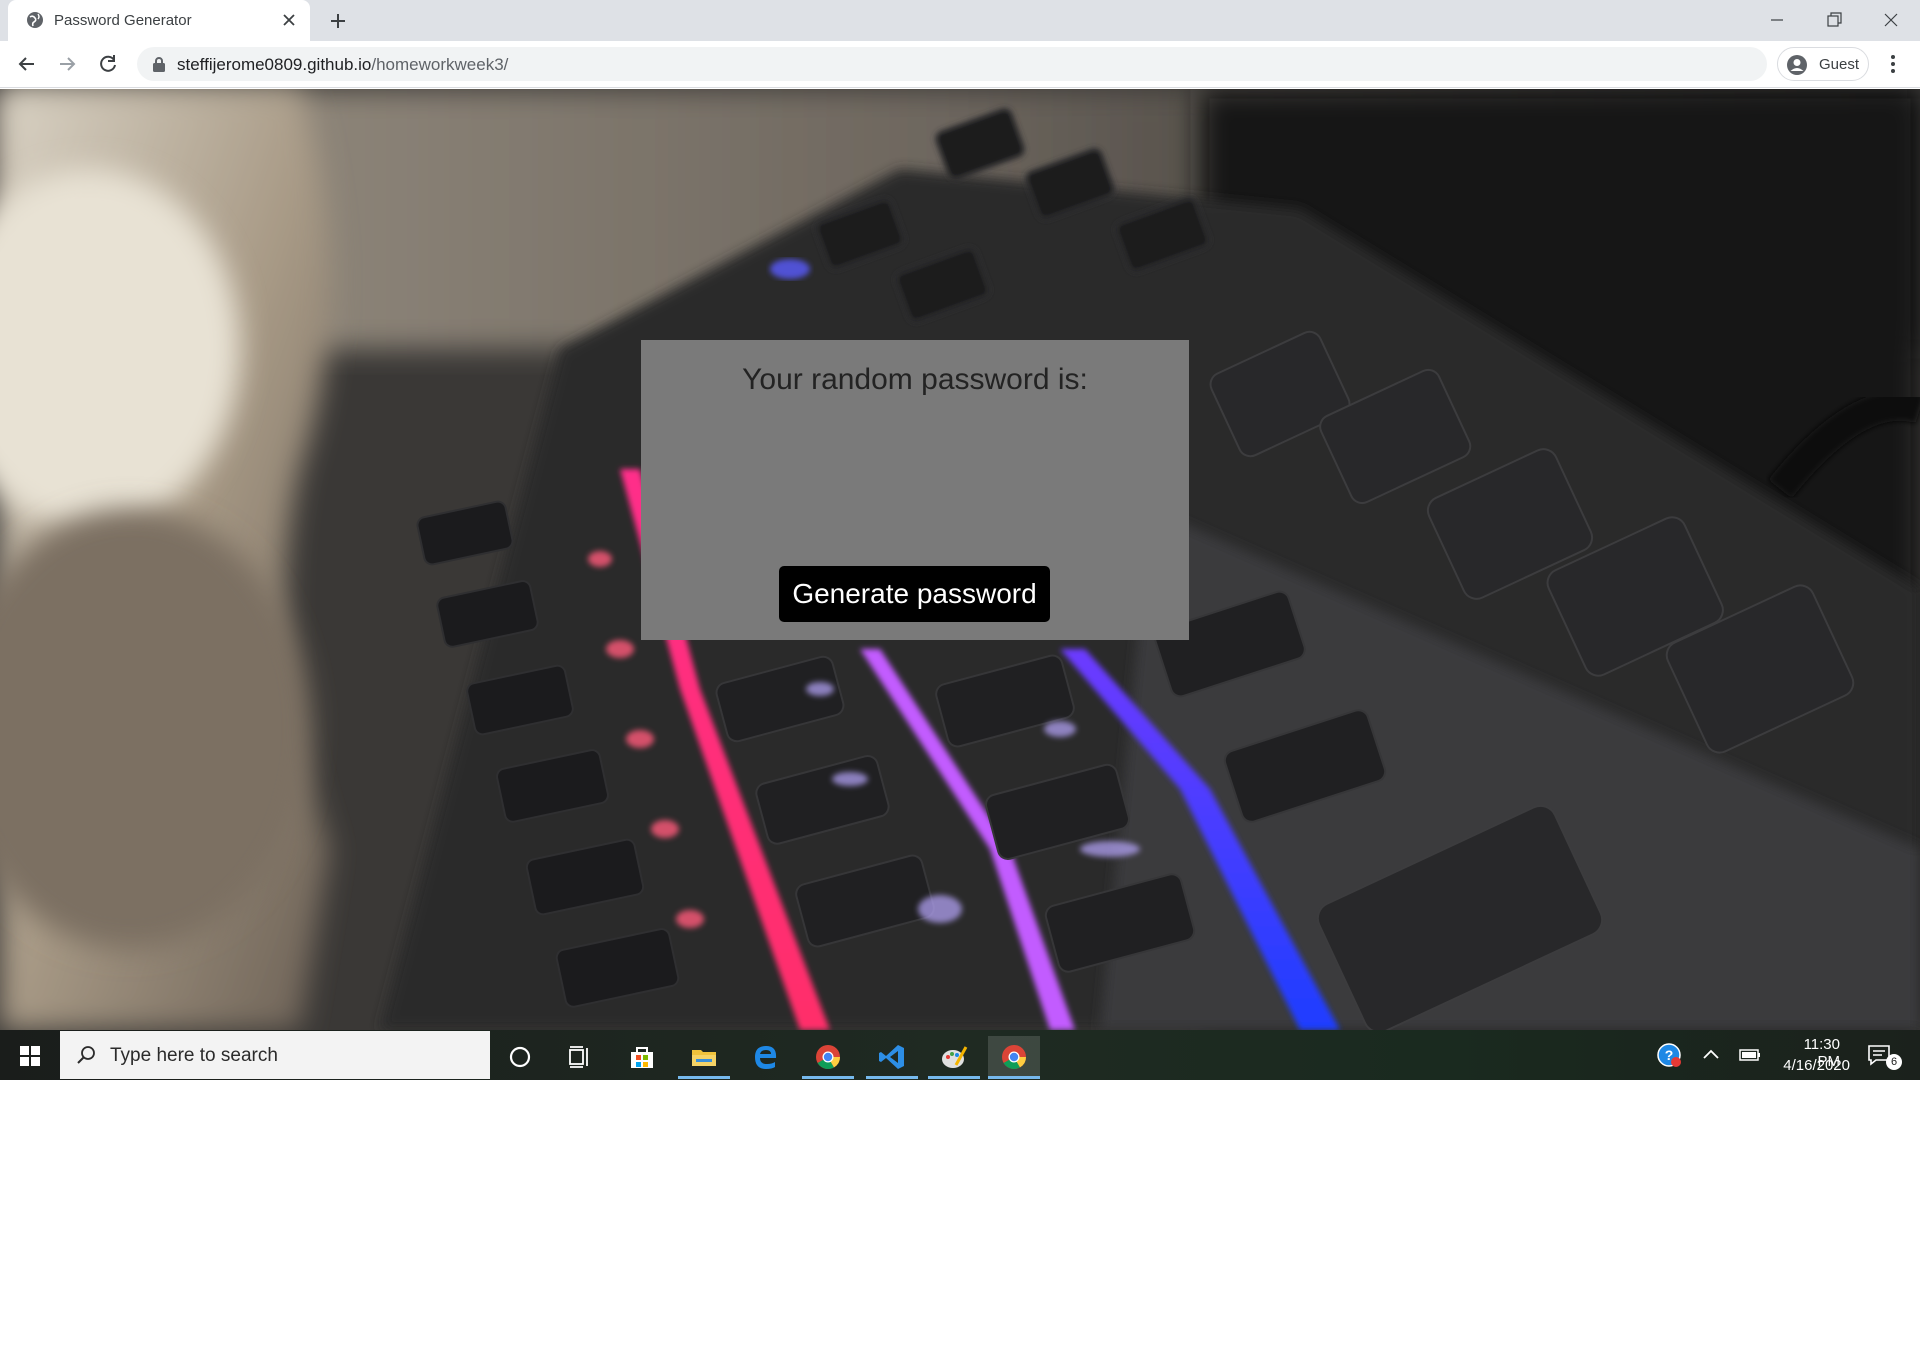 Image resolution: width=1920 pixels, height=1349 pixels. Describe the element at coordinates (194, 1055) in the screenshot. I see `search-placeholder: Type here to search` at that location.